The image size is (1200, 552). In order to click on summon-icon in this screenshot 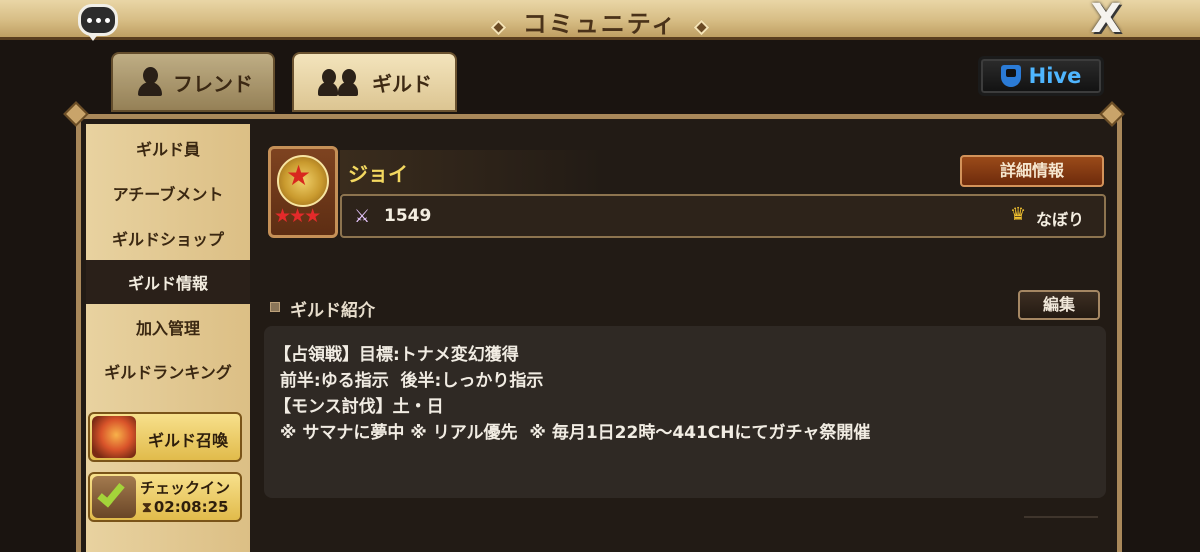, I will do `click(114, 437)`.